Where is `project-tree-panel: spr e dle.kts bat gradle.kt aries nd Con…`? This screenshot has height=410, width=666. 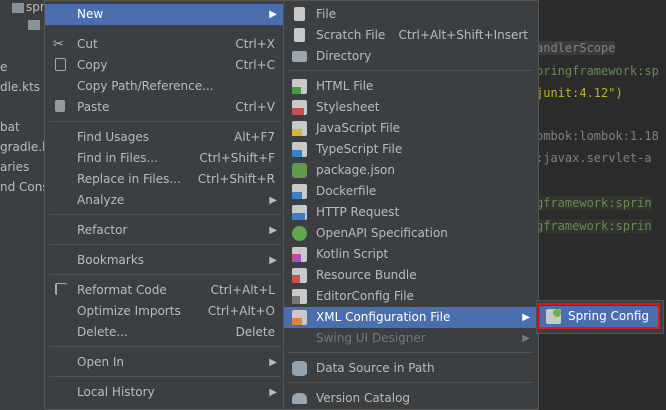 project-tree-panel: spr e dle.kts bat gradle.kt aries nd Con… is located at coordinates (28, 205).